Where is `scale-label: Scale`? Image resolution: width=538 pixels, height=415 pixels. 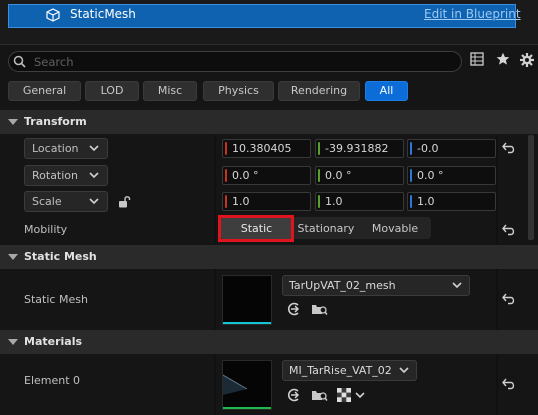
scale-label: Scale is located at coordinates (47, 201).